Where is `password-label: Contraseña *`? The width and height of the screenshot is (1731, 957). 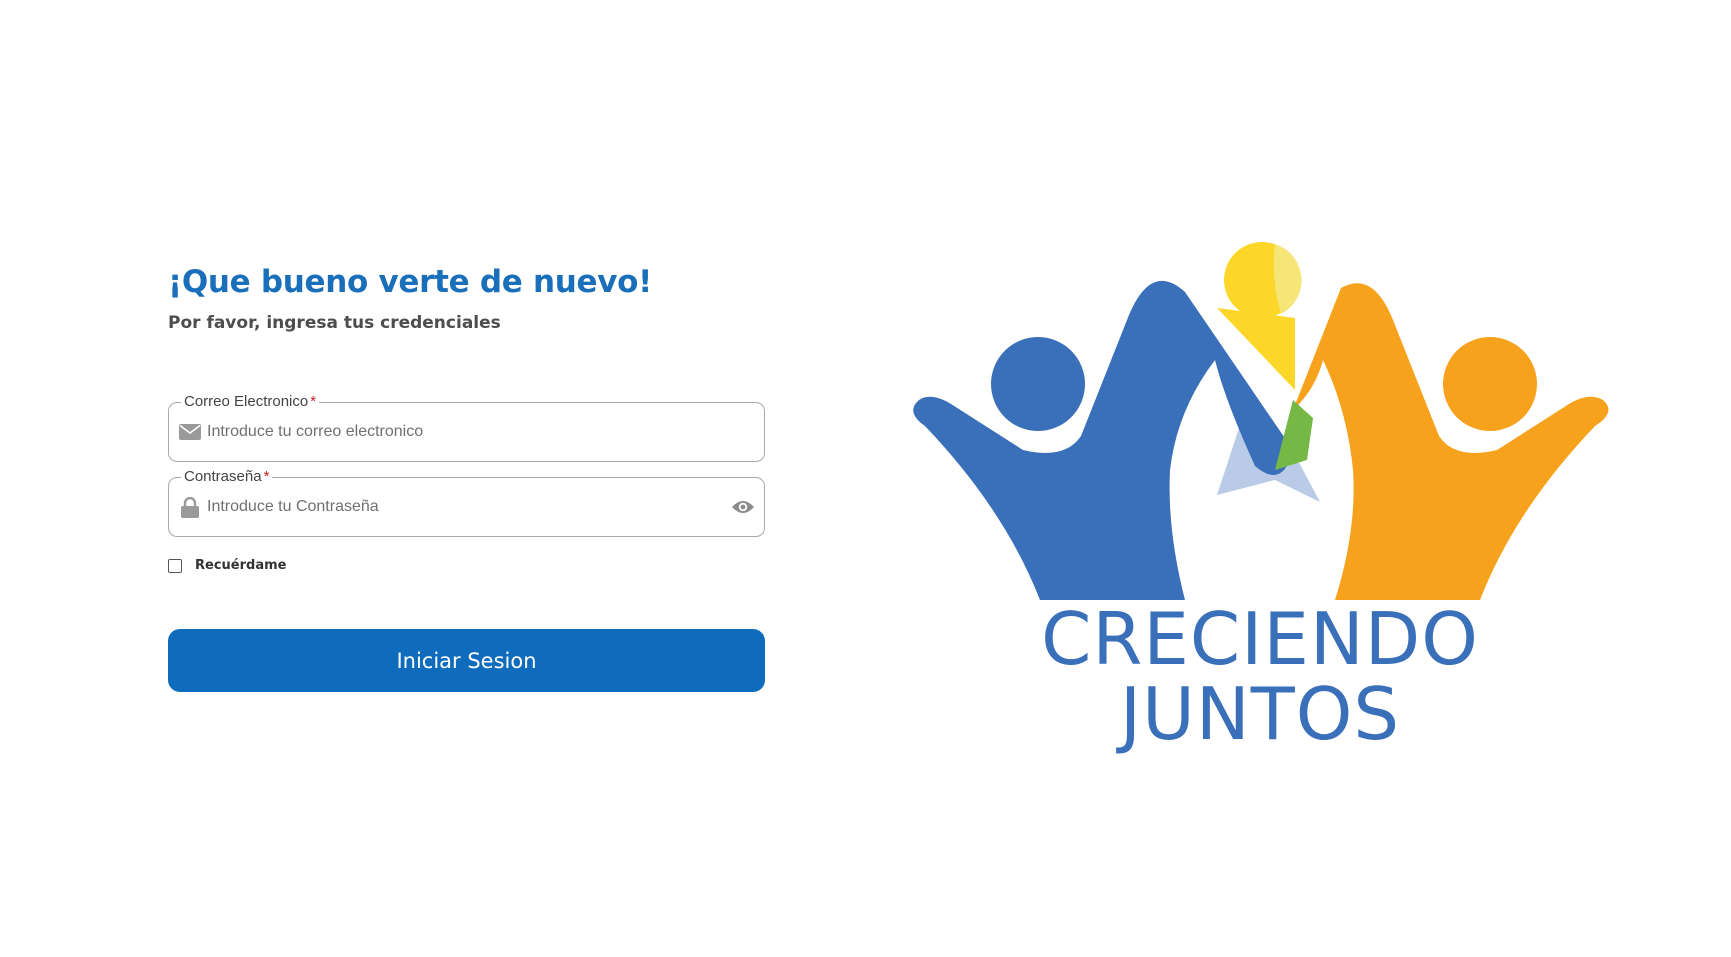 password-label: Contraseña * is located at coordinates (227, 477).